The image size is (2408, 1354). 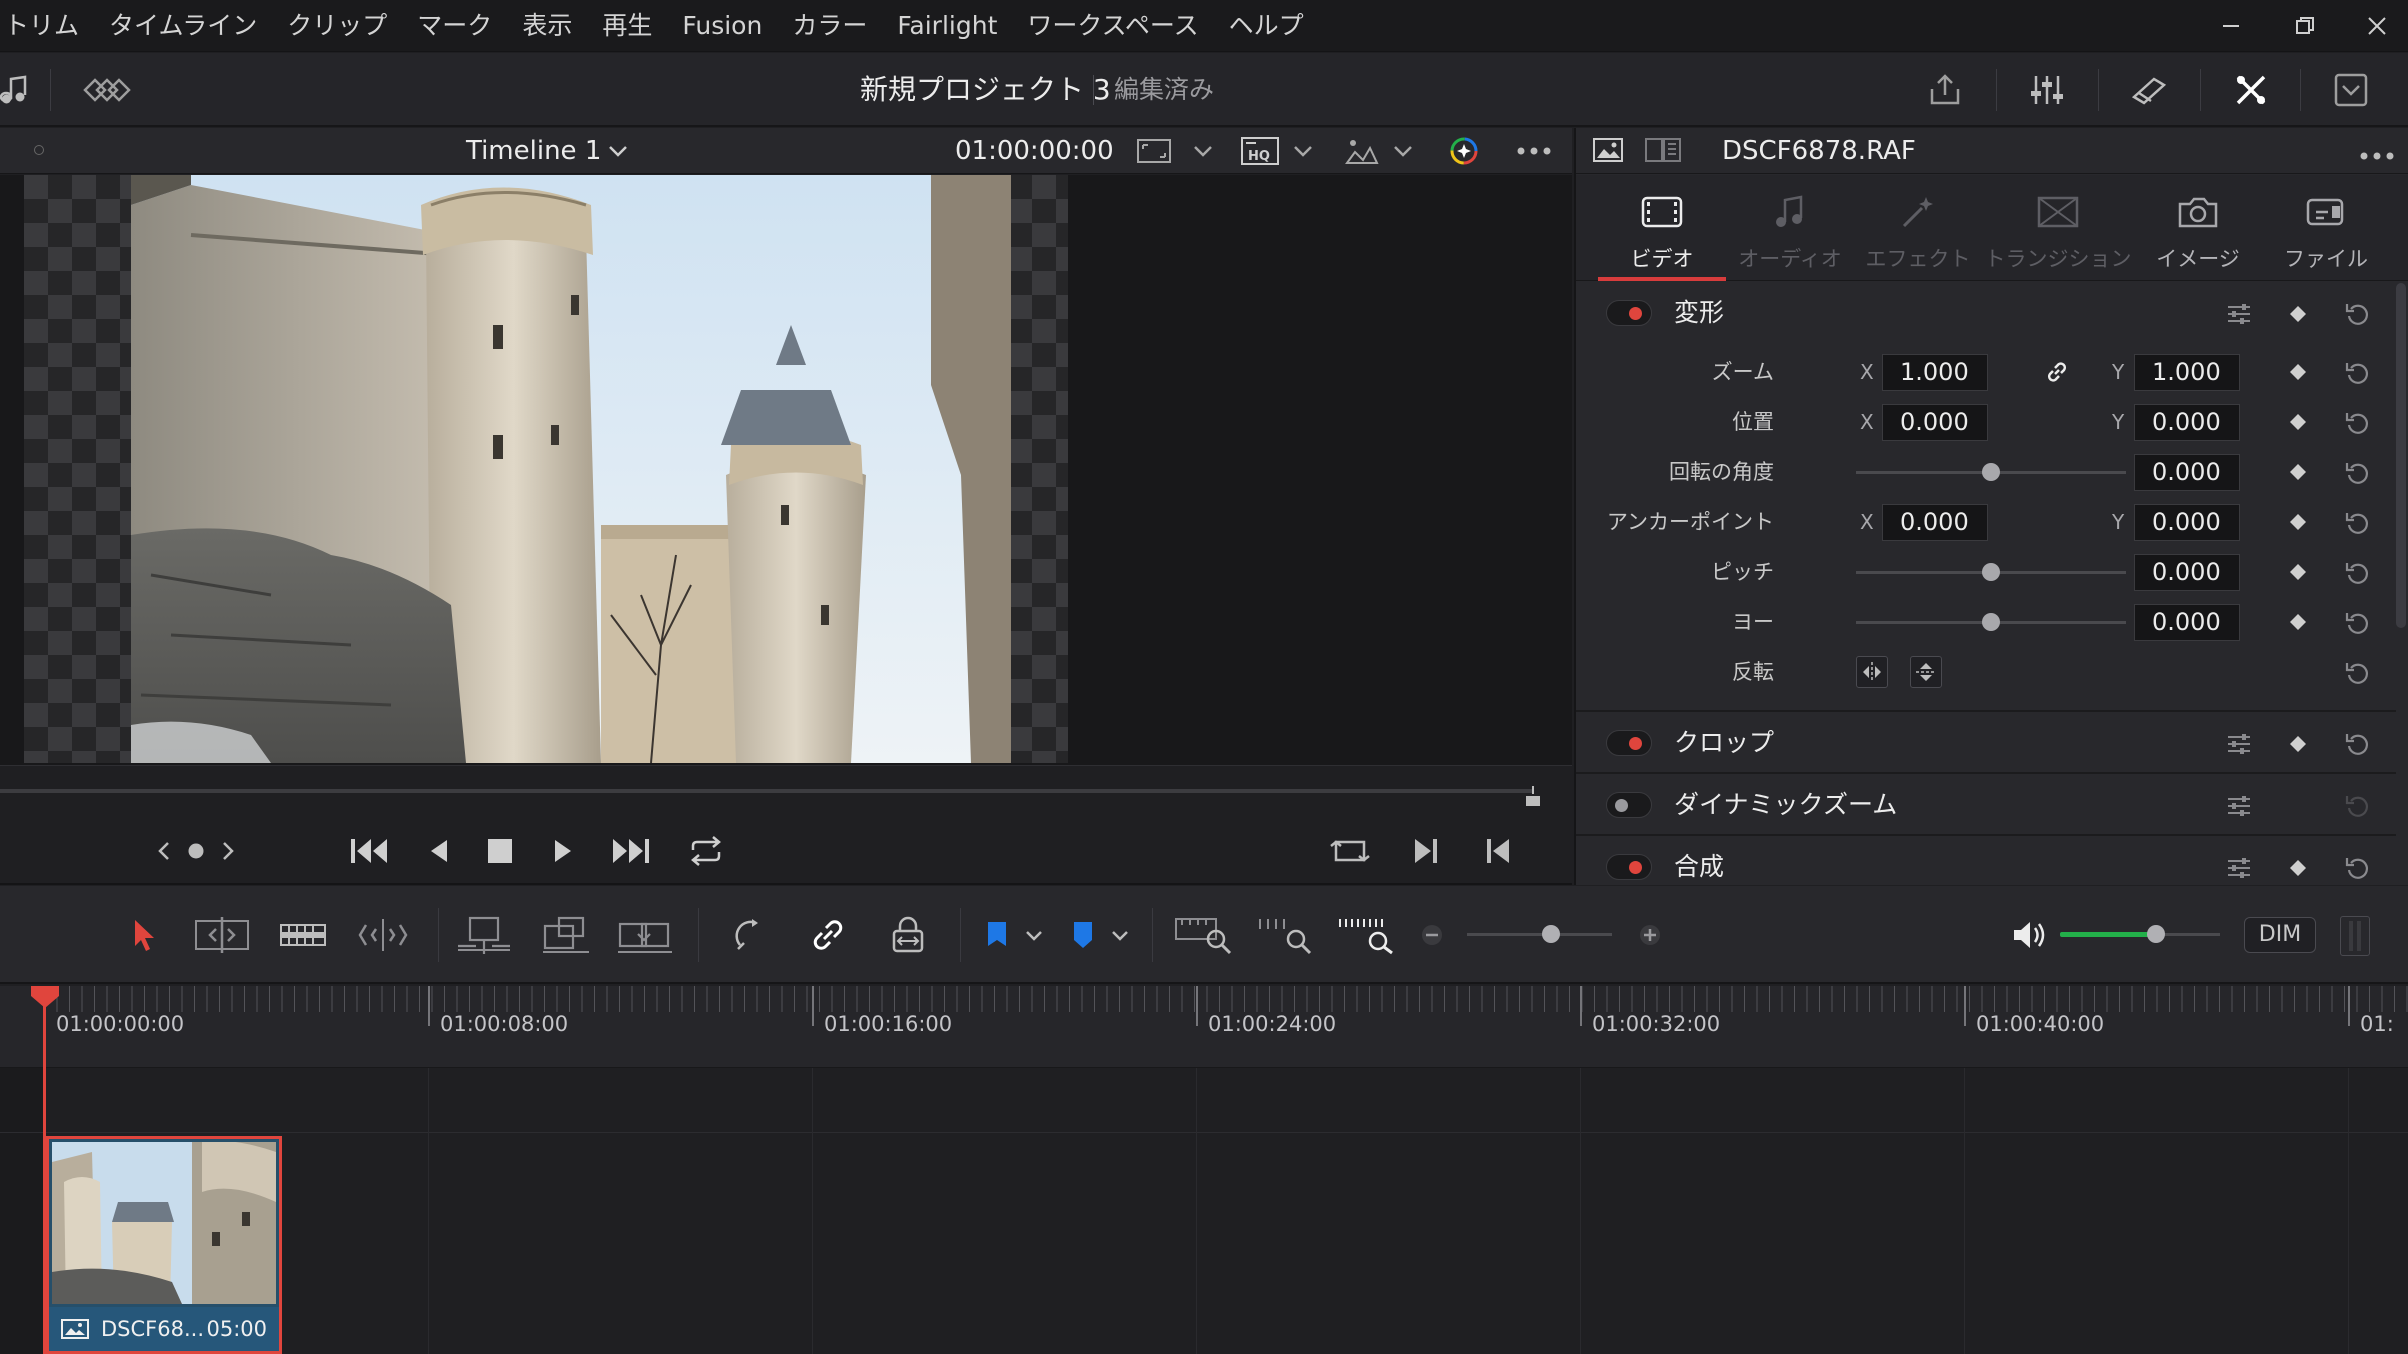 What do you see at coordinates (2198, 228) in the screenshot?
I see `tab-image: イメージ` at bounding box center [2198, 228].